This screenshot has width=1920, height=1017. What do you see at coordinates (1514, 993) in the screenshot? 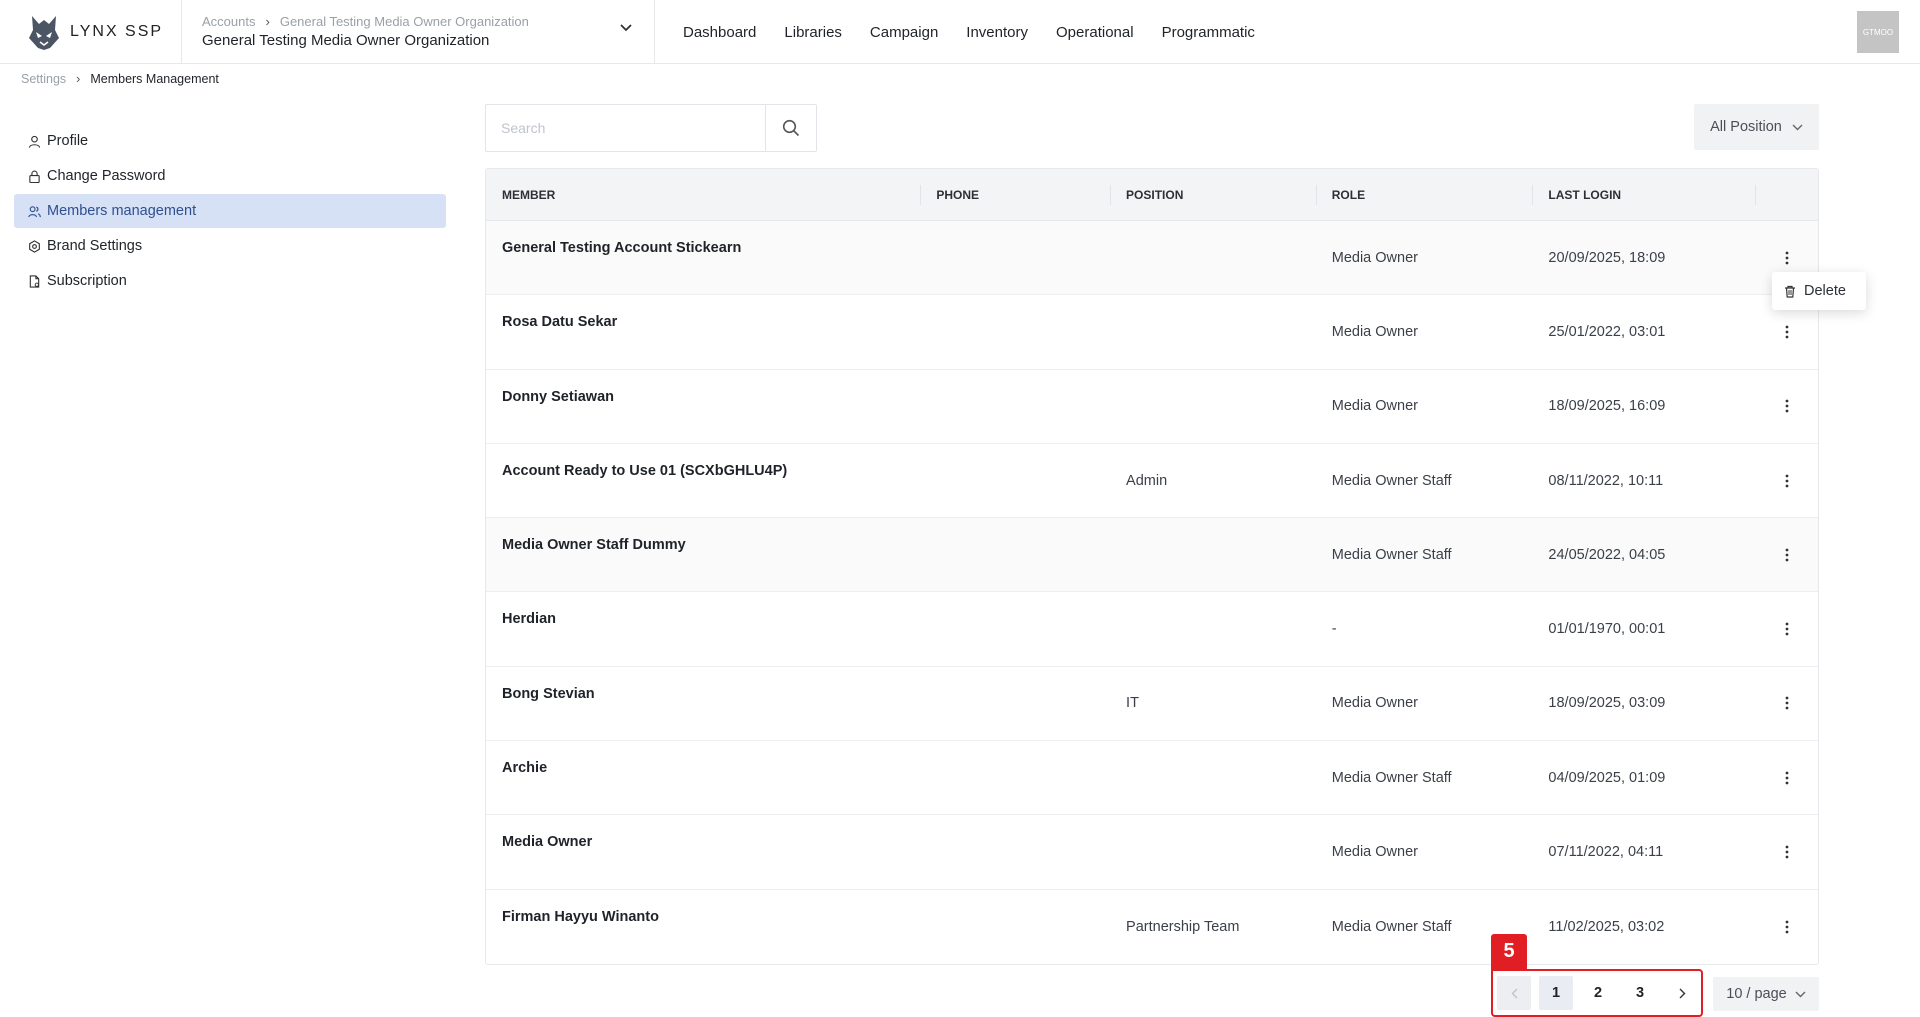
I see `pagination-prev-button` at bounding box center [1514, 993].